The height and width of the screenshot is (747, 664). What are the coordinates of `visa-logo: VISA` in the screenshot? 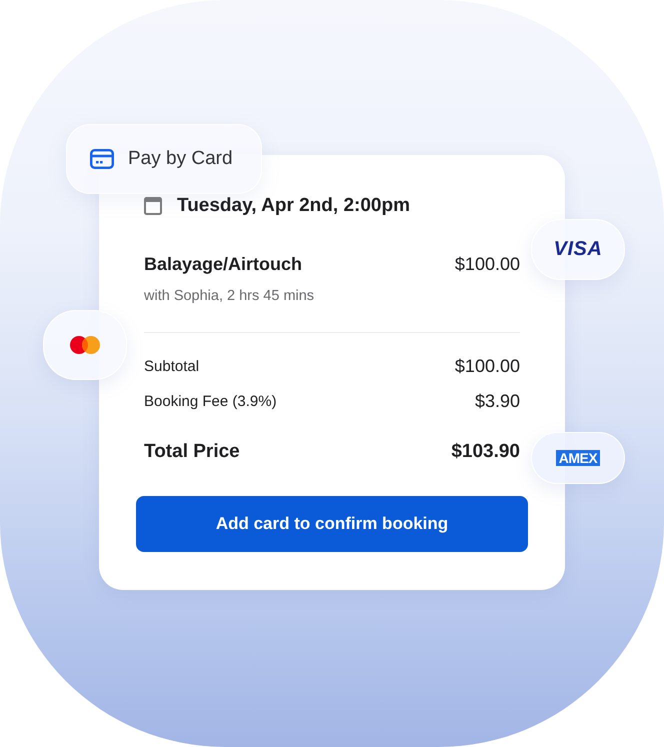 It's located at (578, 249).